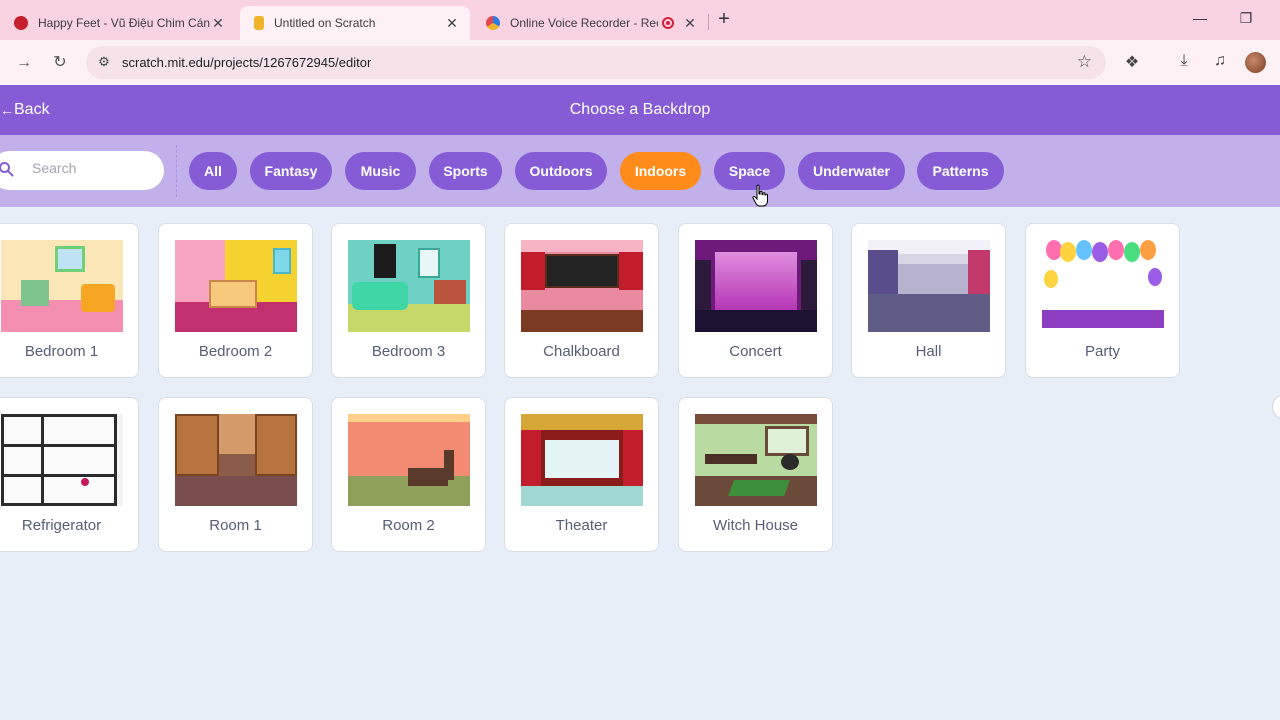 Image resolution: width=1280 pixels, height=720 pixels. What do you see at coordinates (724, 20) in the screenshot?
I see `new-tab-button: +` at bounding box center [724, 20].